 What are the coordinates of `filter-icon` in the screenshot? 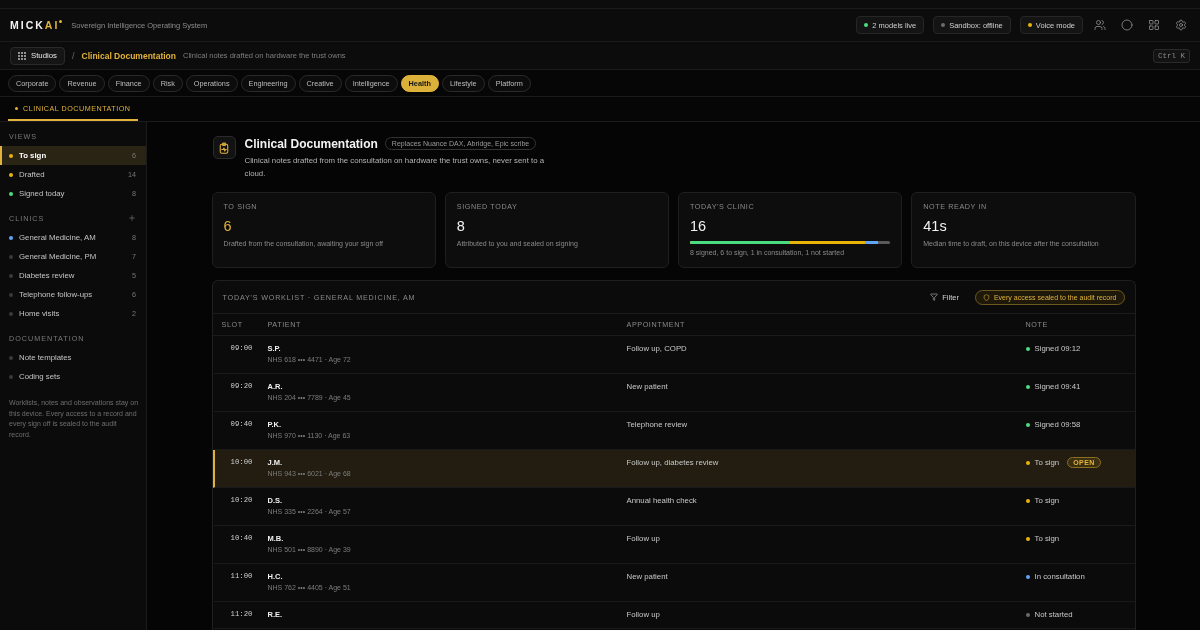 It's located at (934, 297).